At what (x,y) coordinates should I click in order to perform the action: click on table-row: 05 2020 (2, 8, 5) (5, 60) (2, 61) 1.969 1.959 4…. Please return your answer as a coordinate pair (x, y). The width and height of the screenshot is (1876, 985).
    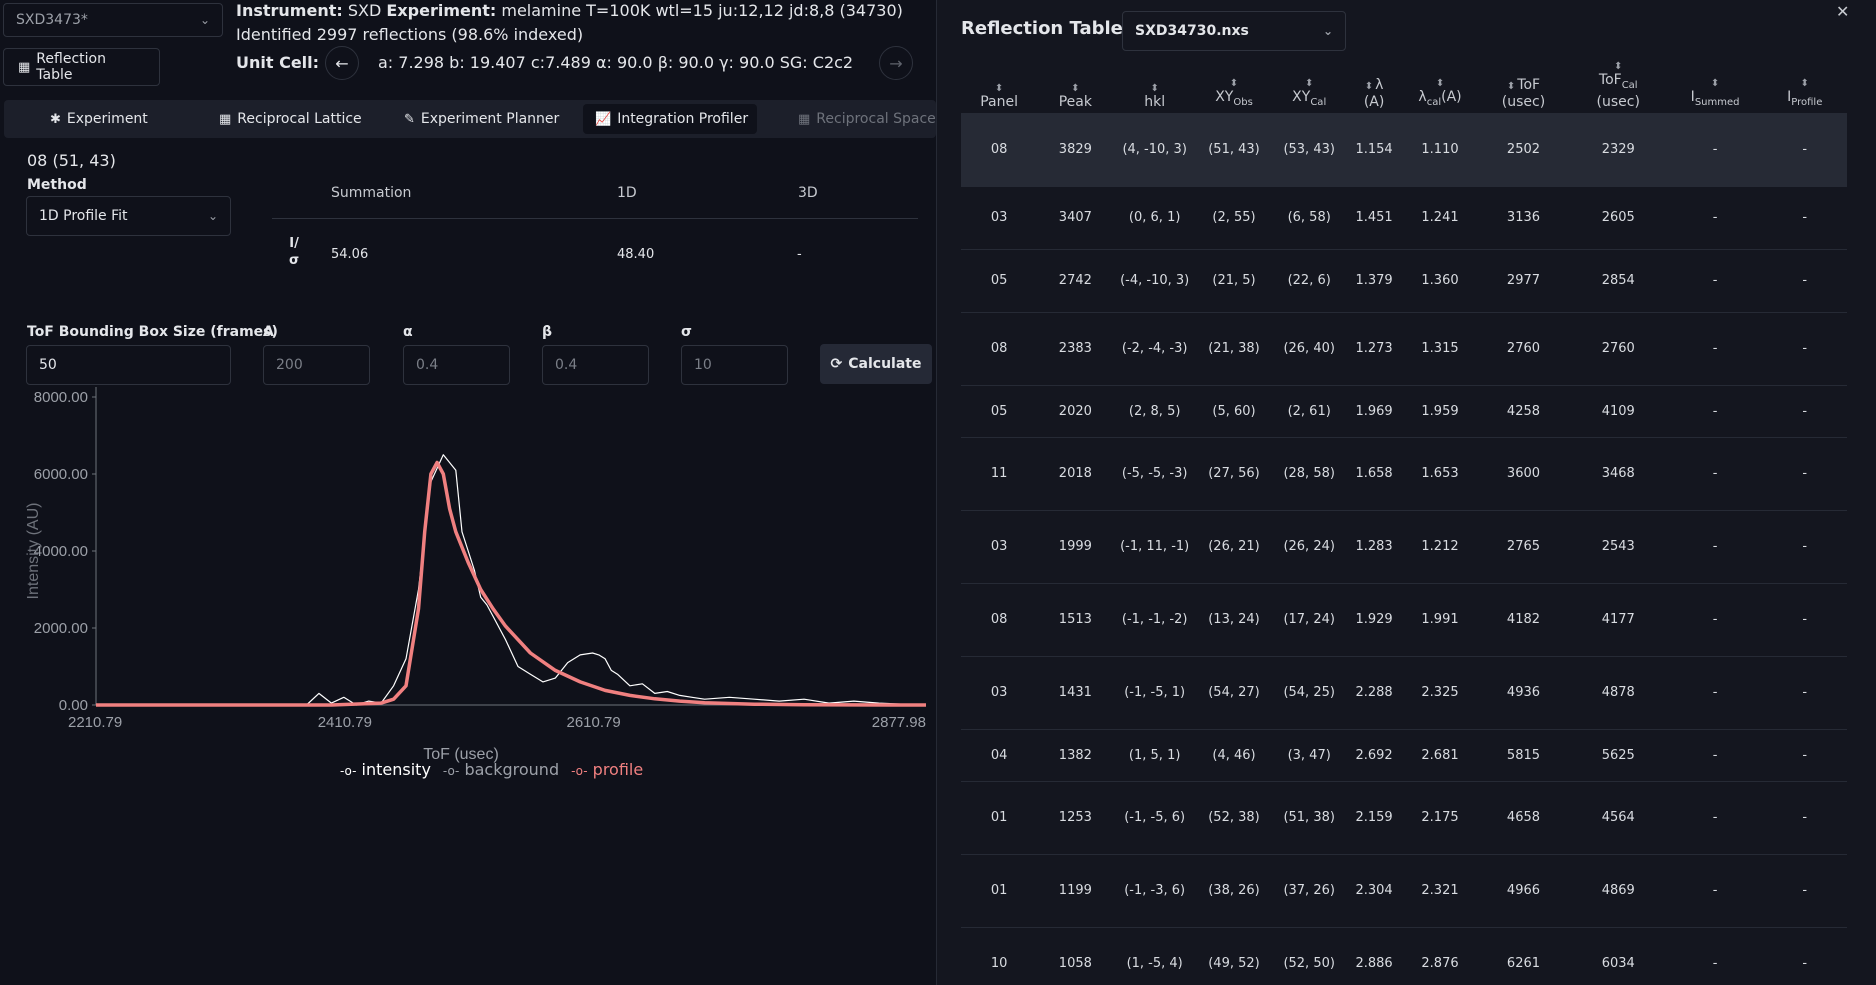
    Looking at the image, I should click on (1404, 411).